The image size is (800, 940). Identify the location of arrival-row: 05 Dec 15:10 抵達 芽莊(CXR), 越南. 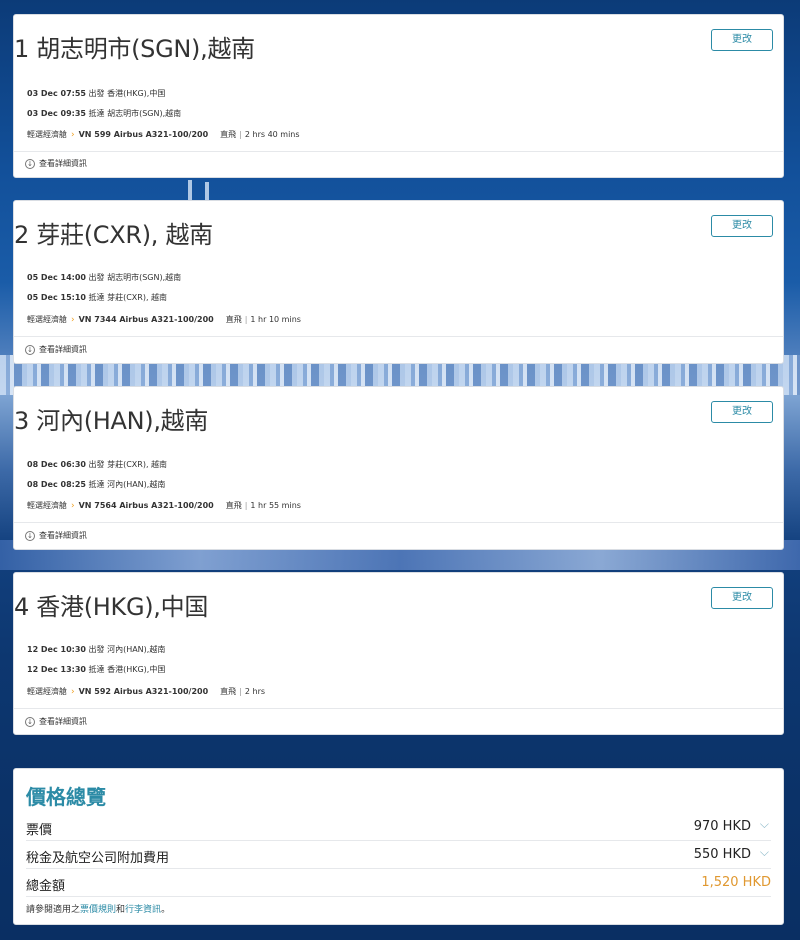
(97, 297).